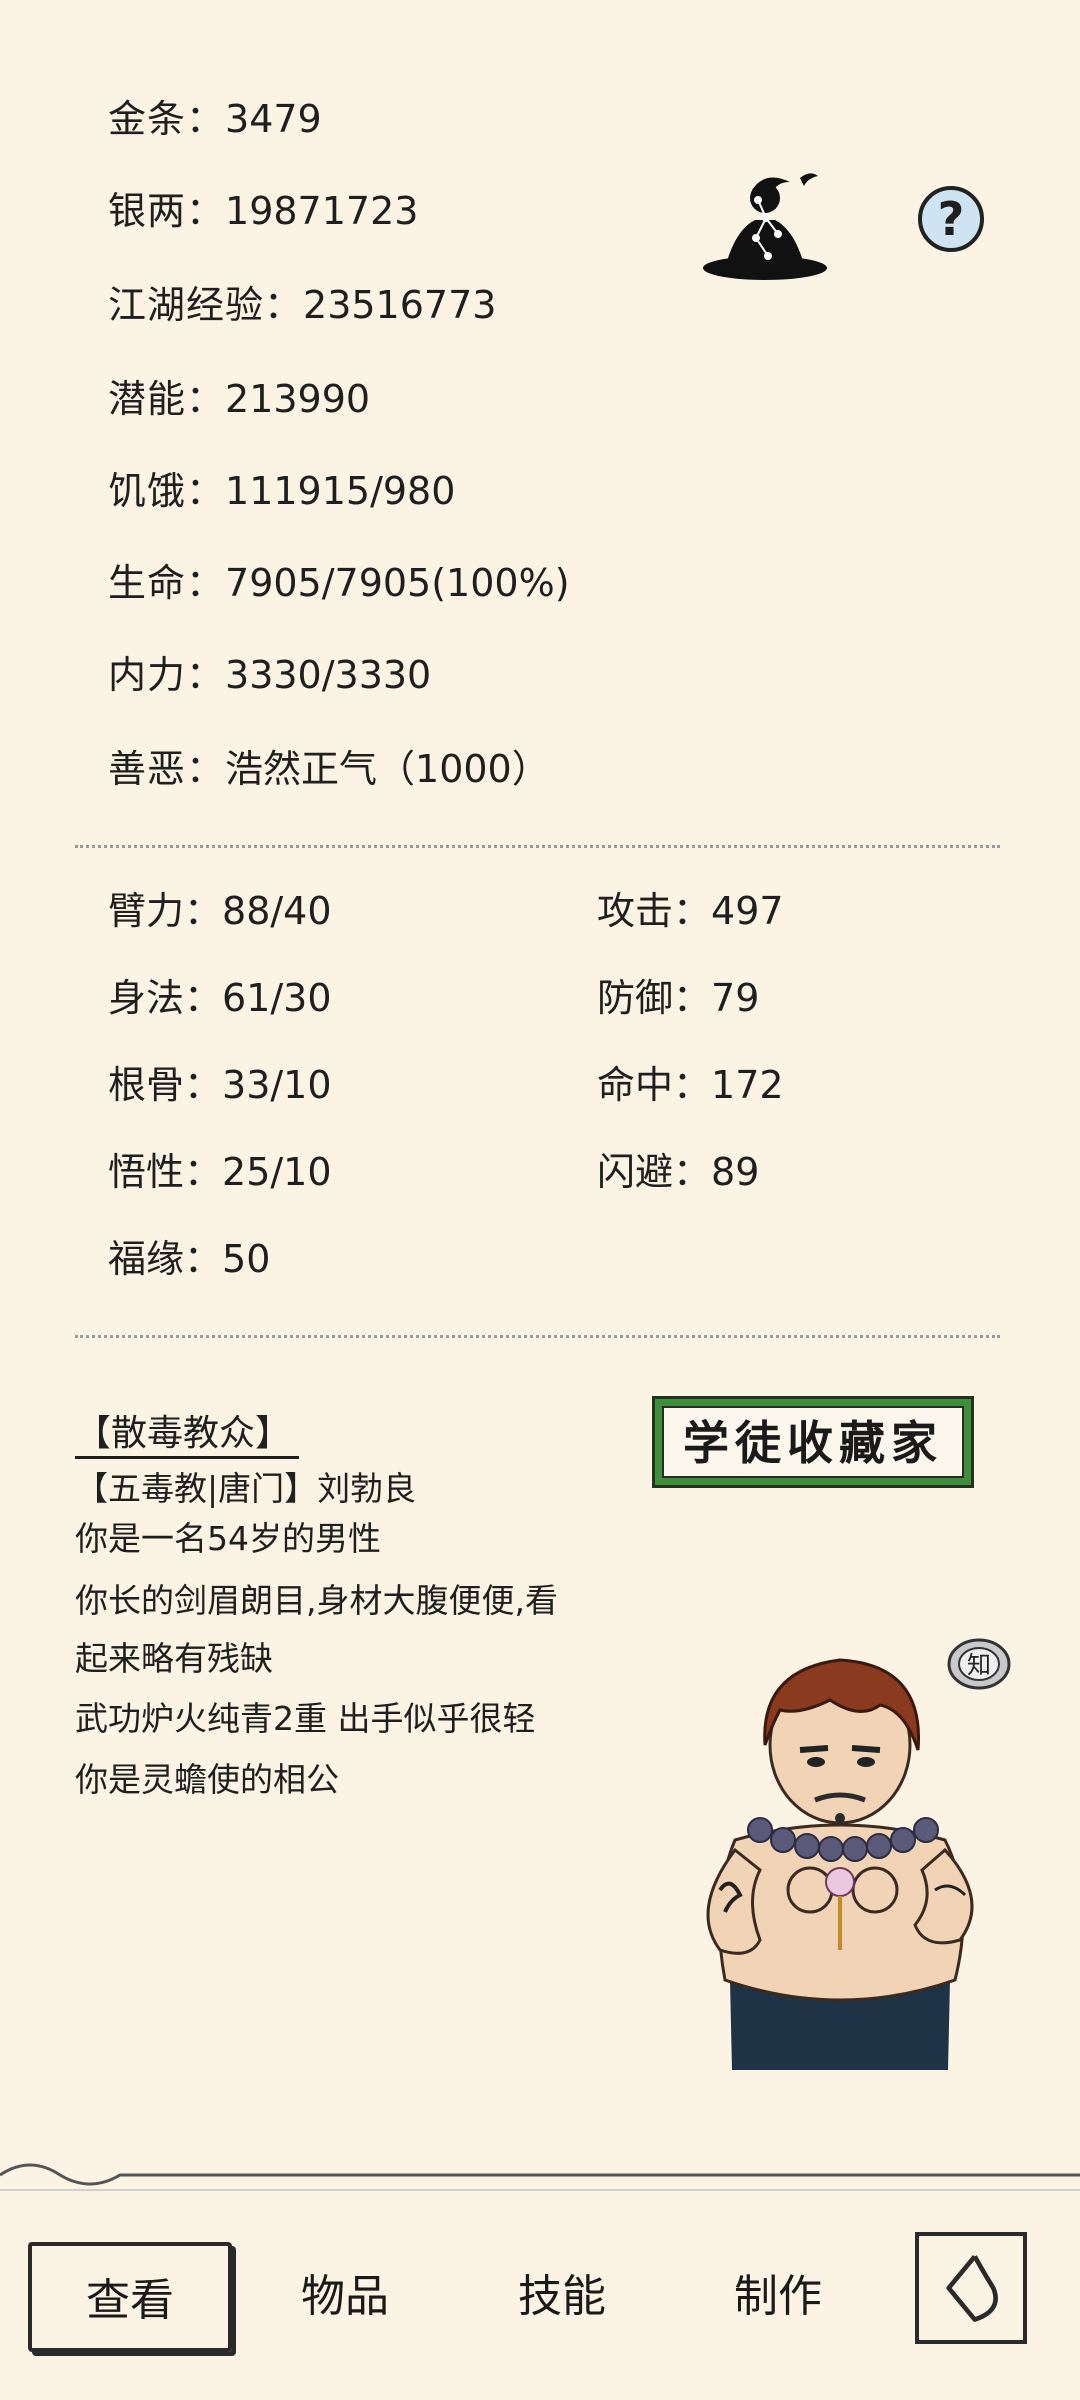  What do you see at coordinates (735, 1172) in the screenshot?
I see `attr-dodge-value: 89` at bounding box center [735, 1172].